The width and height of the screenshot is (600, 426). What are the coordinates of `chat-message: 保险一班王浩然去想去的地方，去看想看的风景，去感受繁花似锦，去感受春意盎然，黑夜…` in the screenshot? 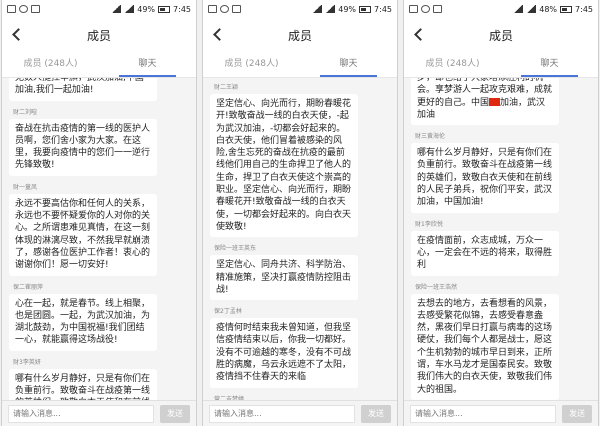 It's located at (501, 341).